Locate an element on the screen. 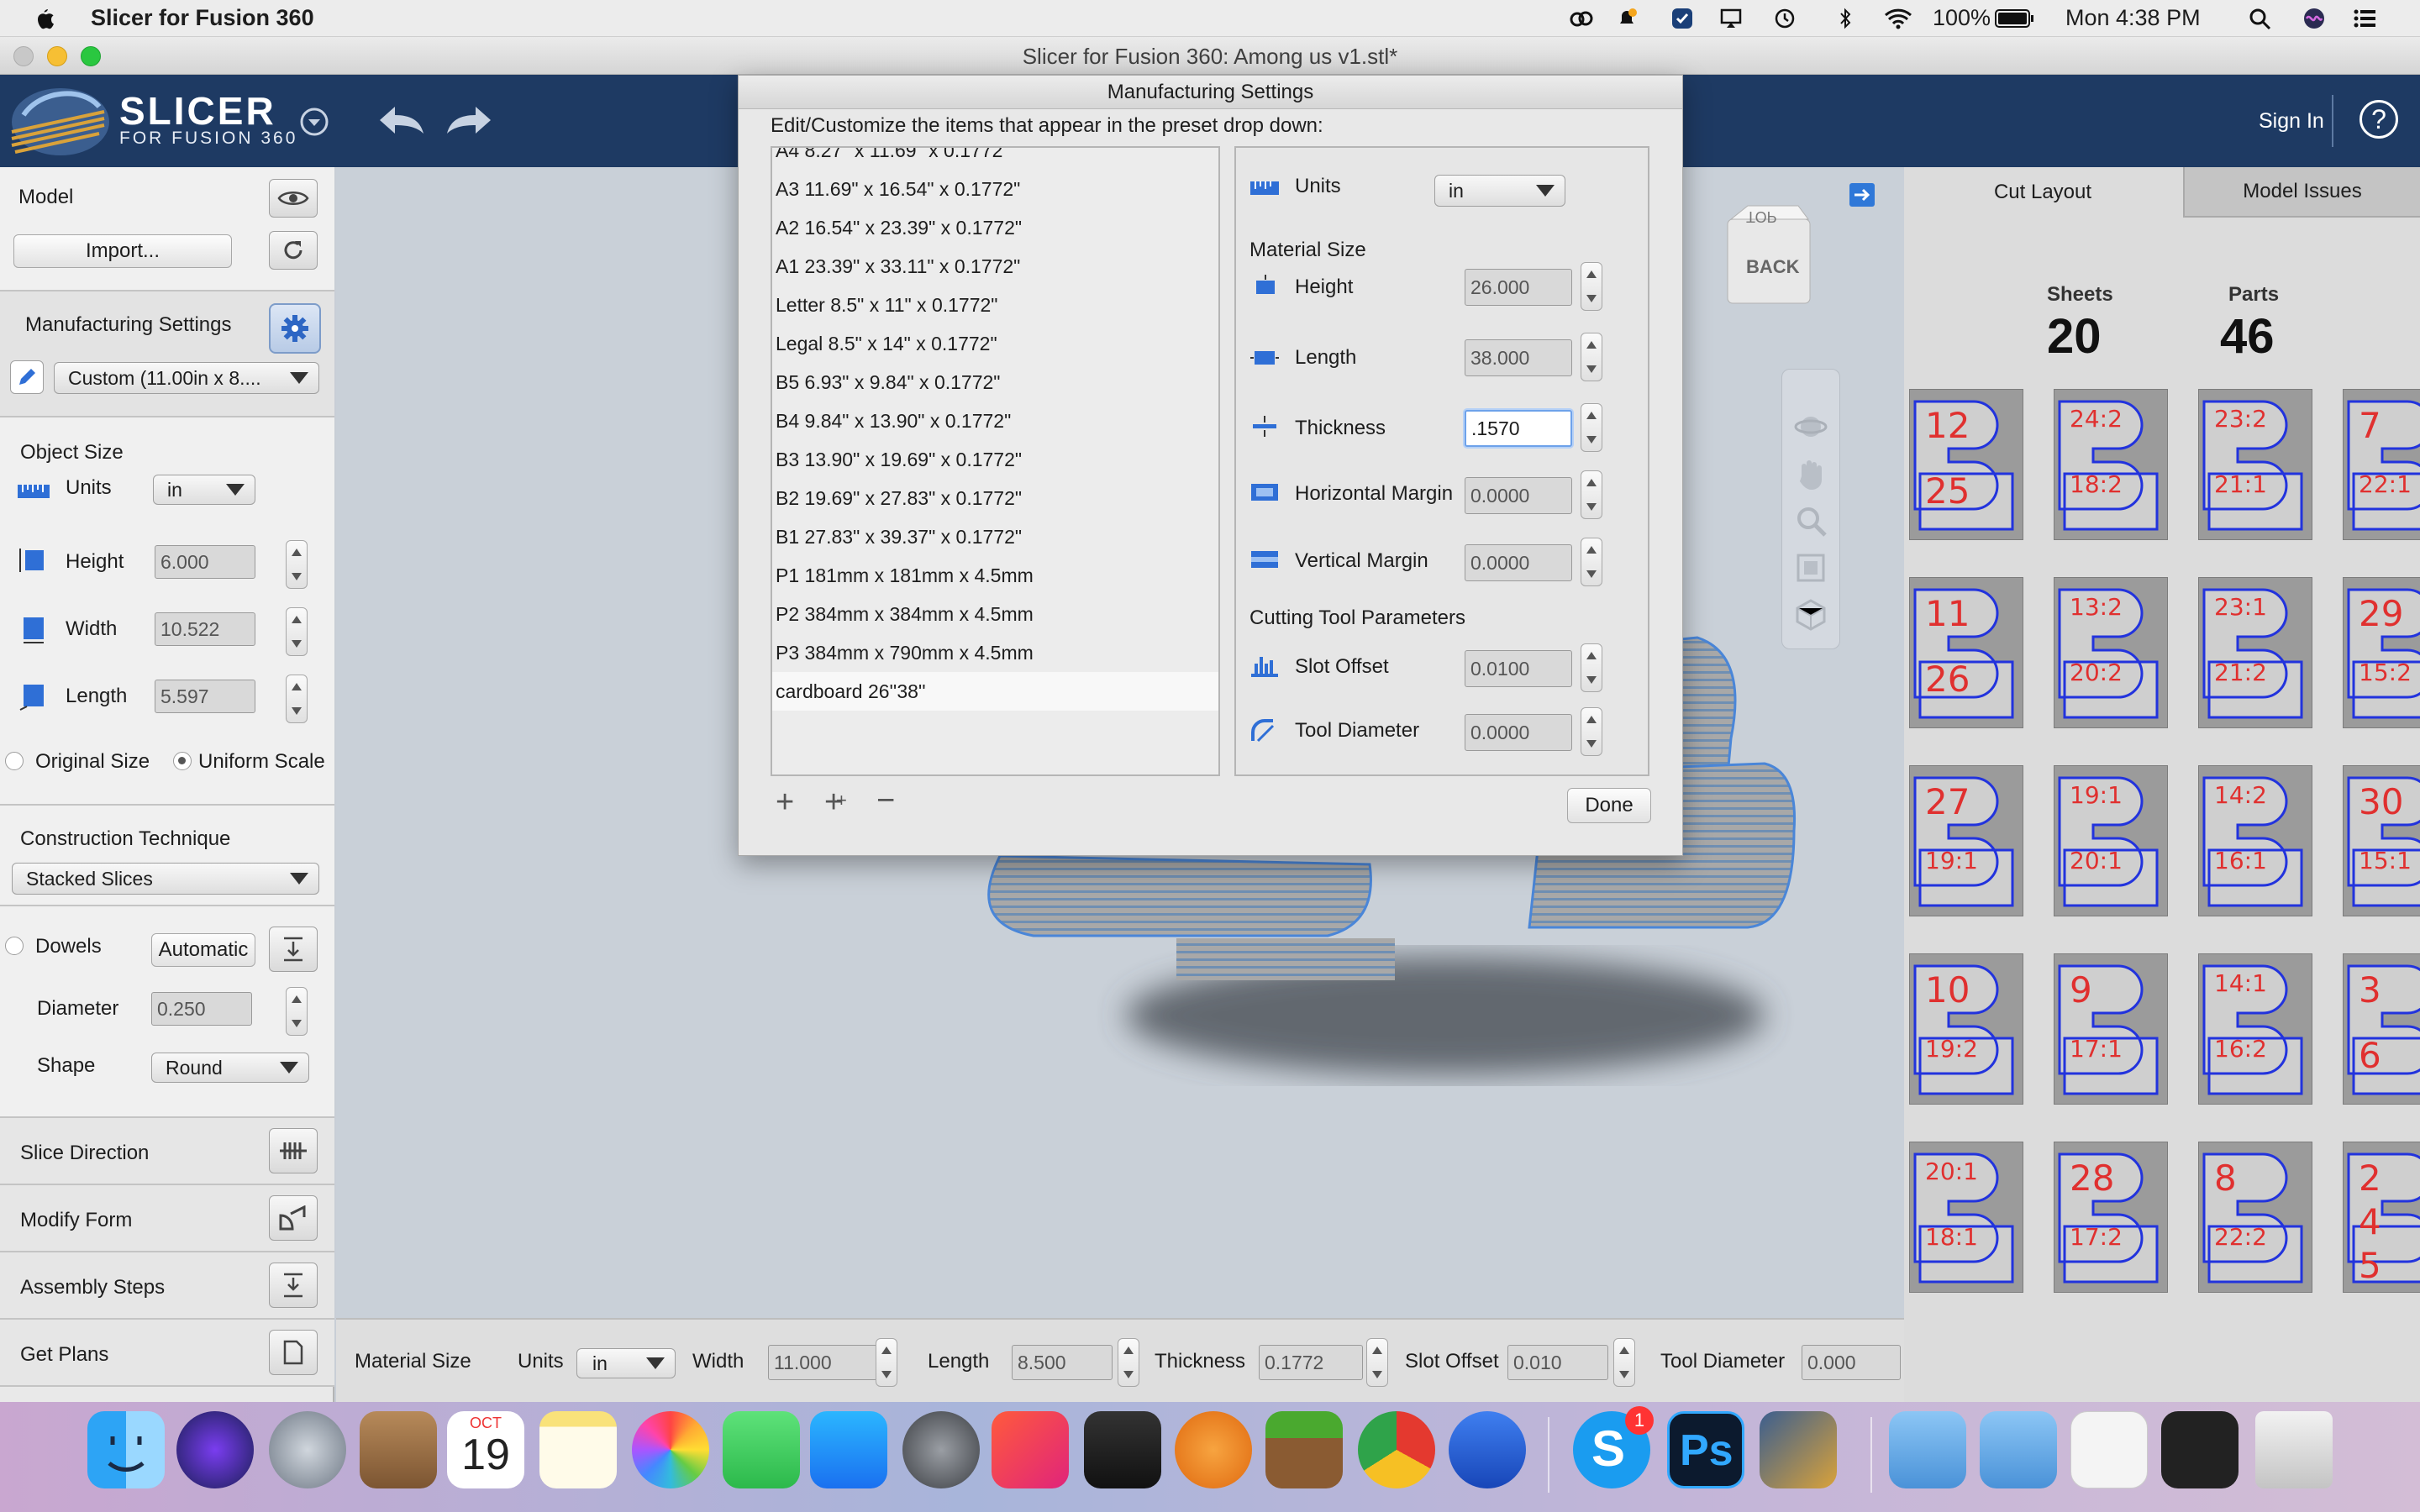 Image resolution: width=2420 pixels, height=1512 pixels. length-field: 5.597 is located at coordinates (205, 696).